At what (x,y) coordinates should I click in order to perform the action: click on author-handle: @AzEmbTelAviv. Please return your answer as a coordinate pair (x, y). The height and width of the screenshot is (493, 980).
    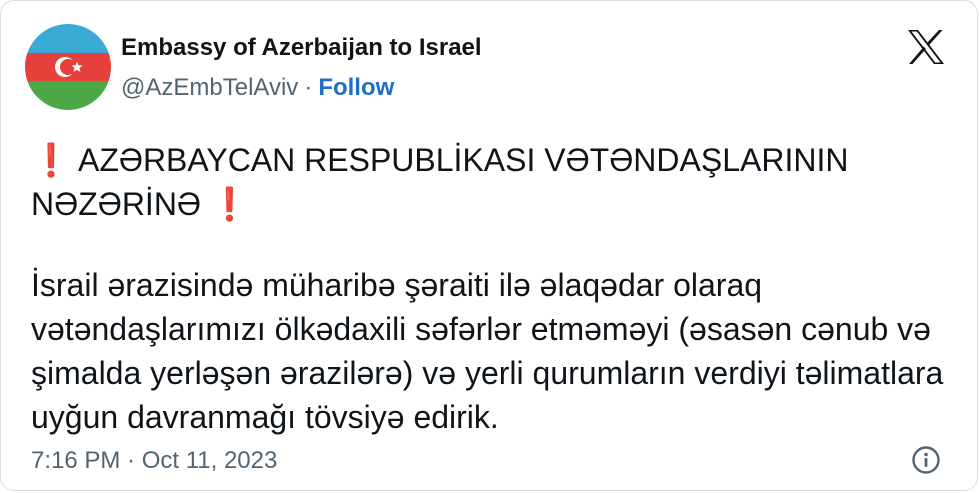
    Looking at the image, I should click on (209, 87).